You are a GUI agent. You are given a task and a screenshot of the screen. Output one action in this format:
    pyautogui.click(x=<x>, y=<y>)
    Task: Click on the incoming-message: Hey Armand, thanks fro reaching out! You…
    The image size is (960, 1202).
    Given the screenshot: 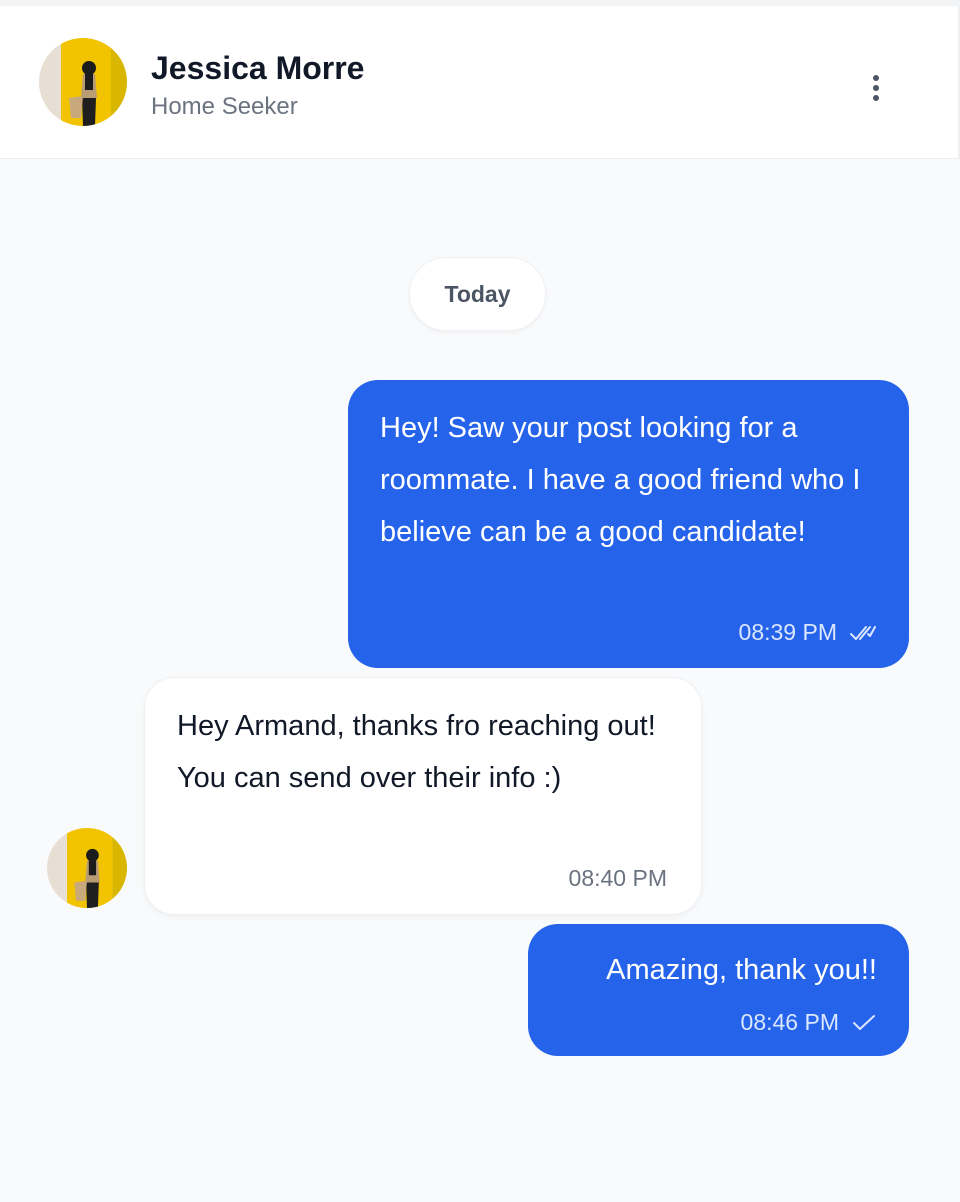 What is the action you would take?
    pyautogui.click(x=423, y=796)
    